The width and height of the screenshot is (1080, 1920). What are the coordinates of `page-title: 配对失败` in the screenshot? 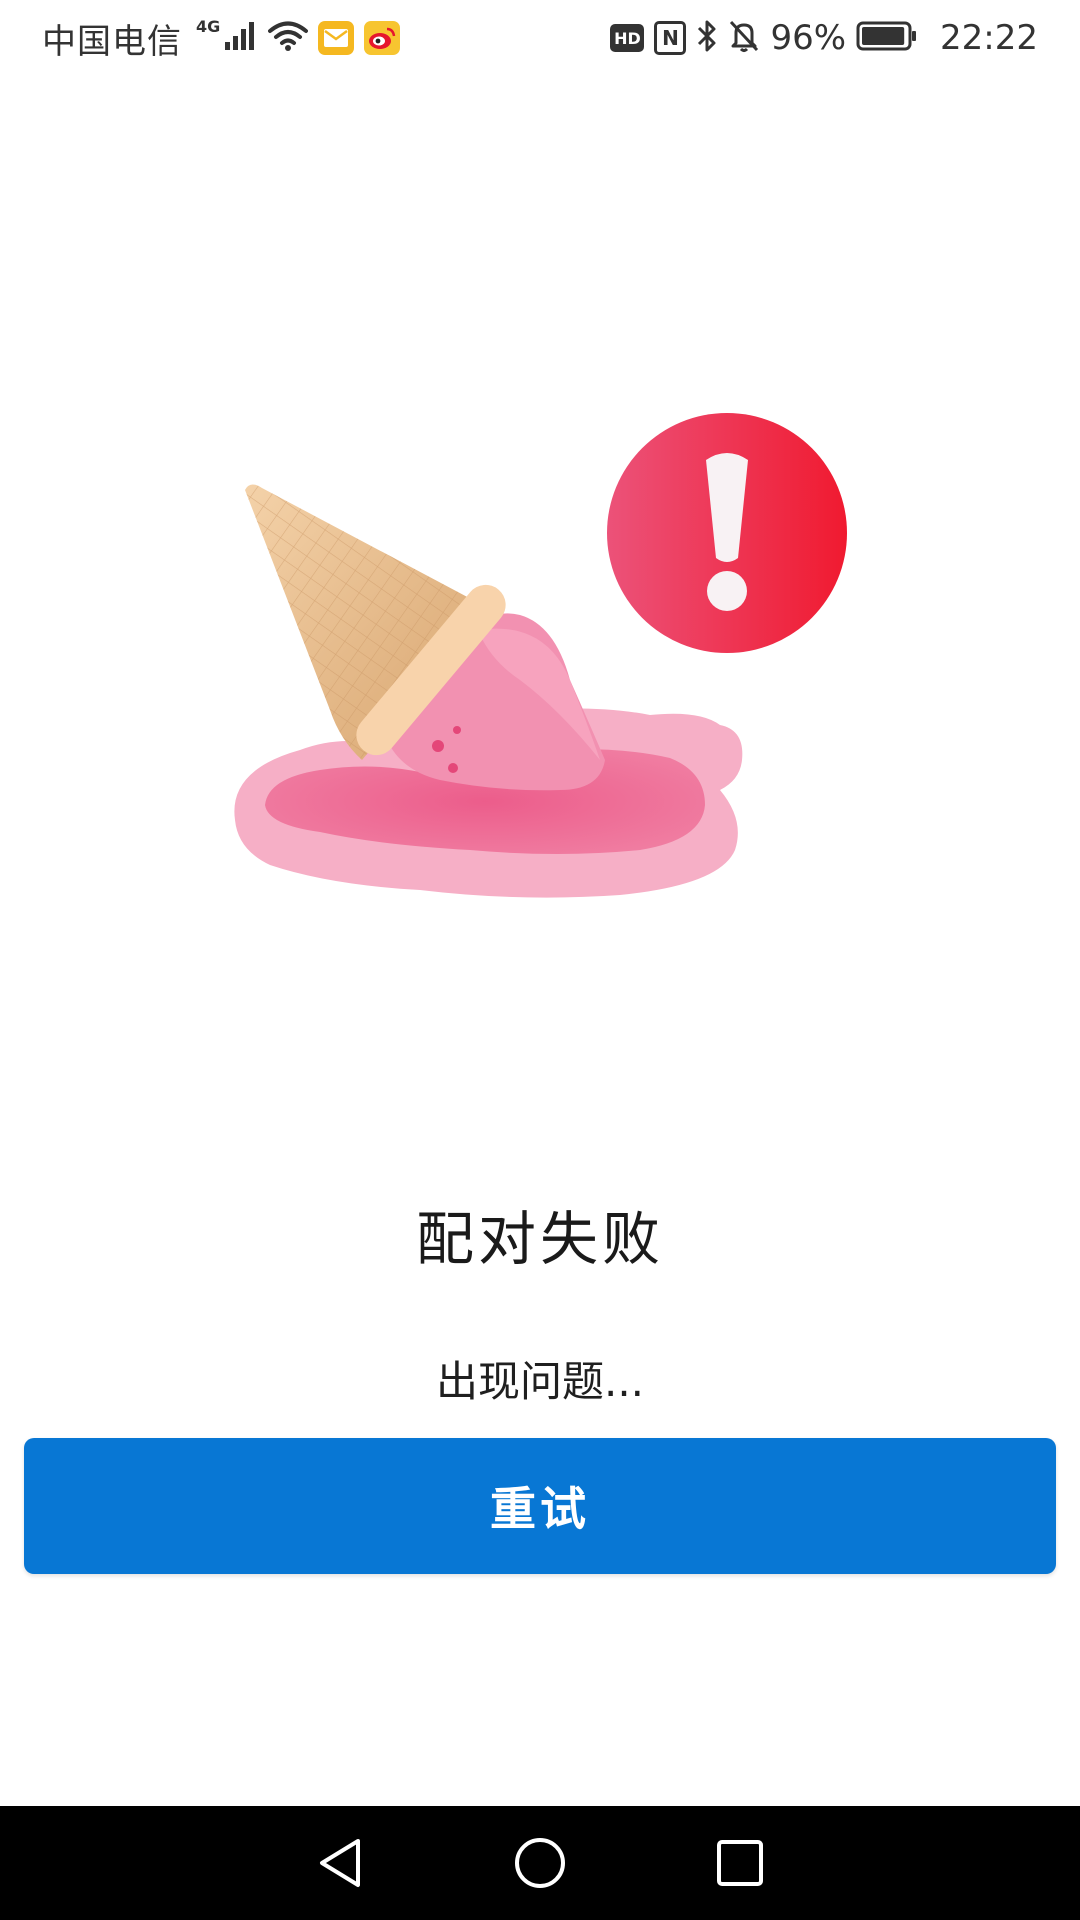 It's located at (539, 1239).